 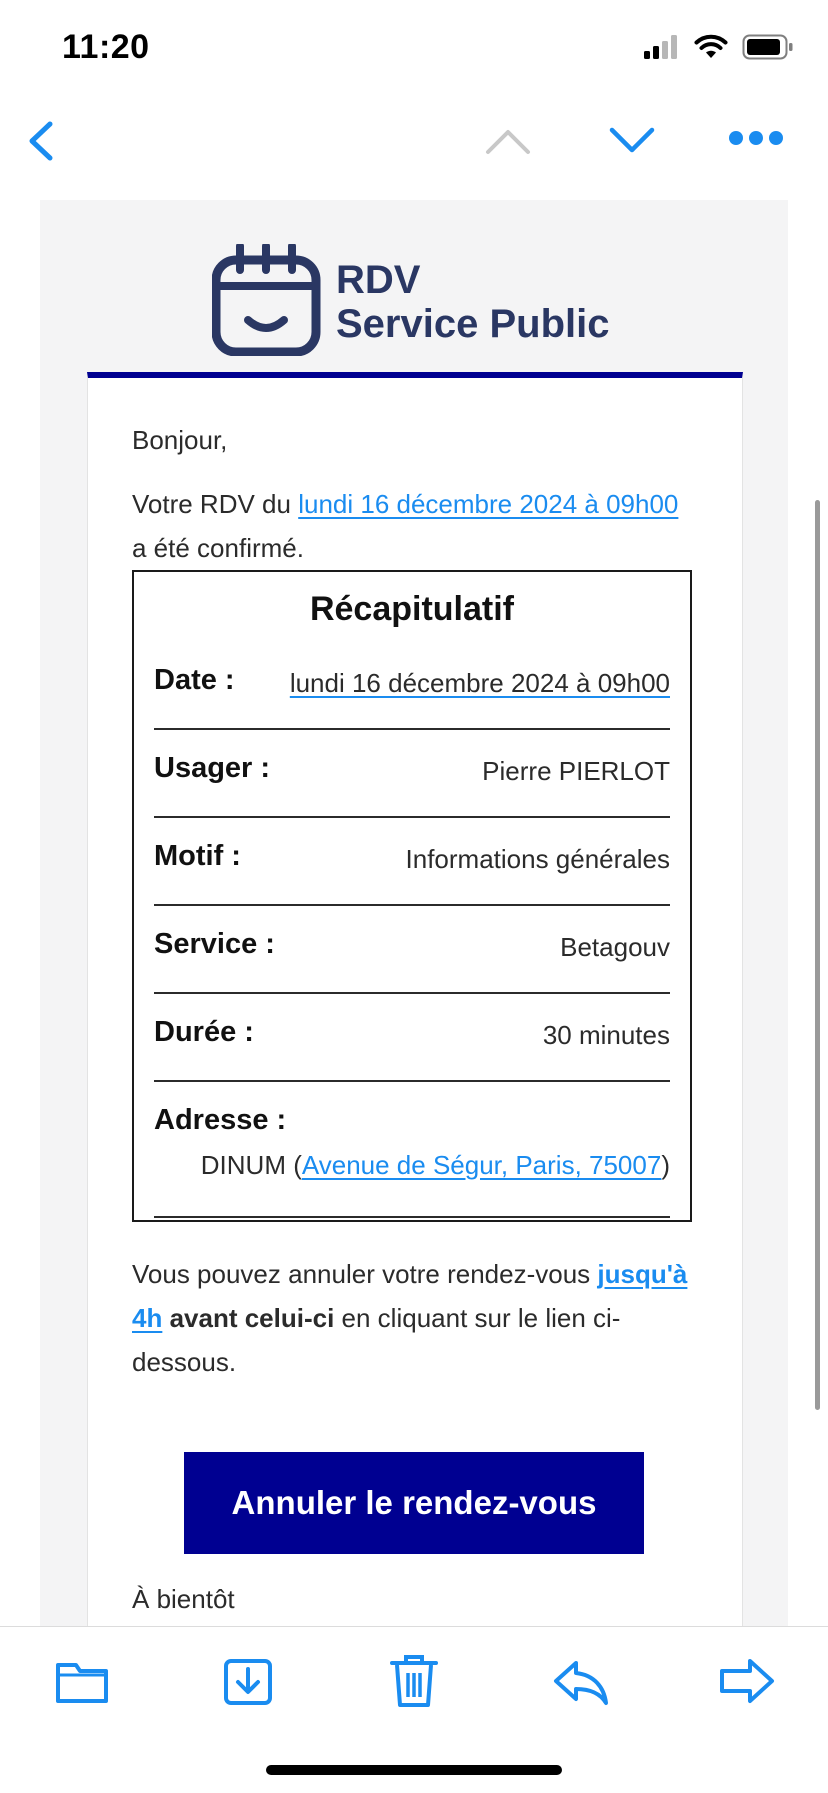 What do you see at coordinates (248, 1318) in the screenshot?
I see `cancel-text-bold: avant celui-ci` at bounding box center [248, 1318].